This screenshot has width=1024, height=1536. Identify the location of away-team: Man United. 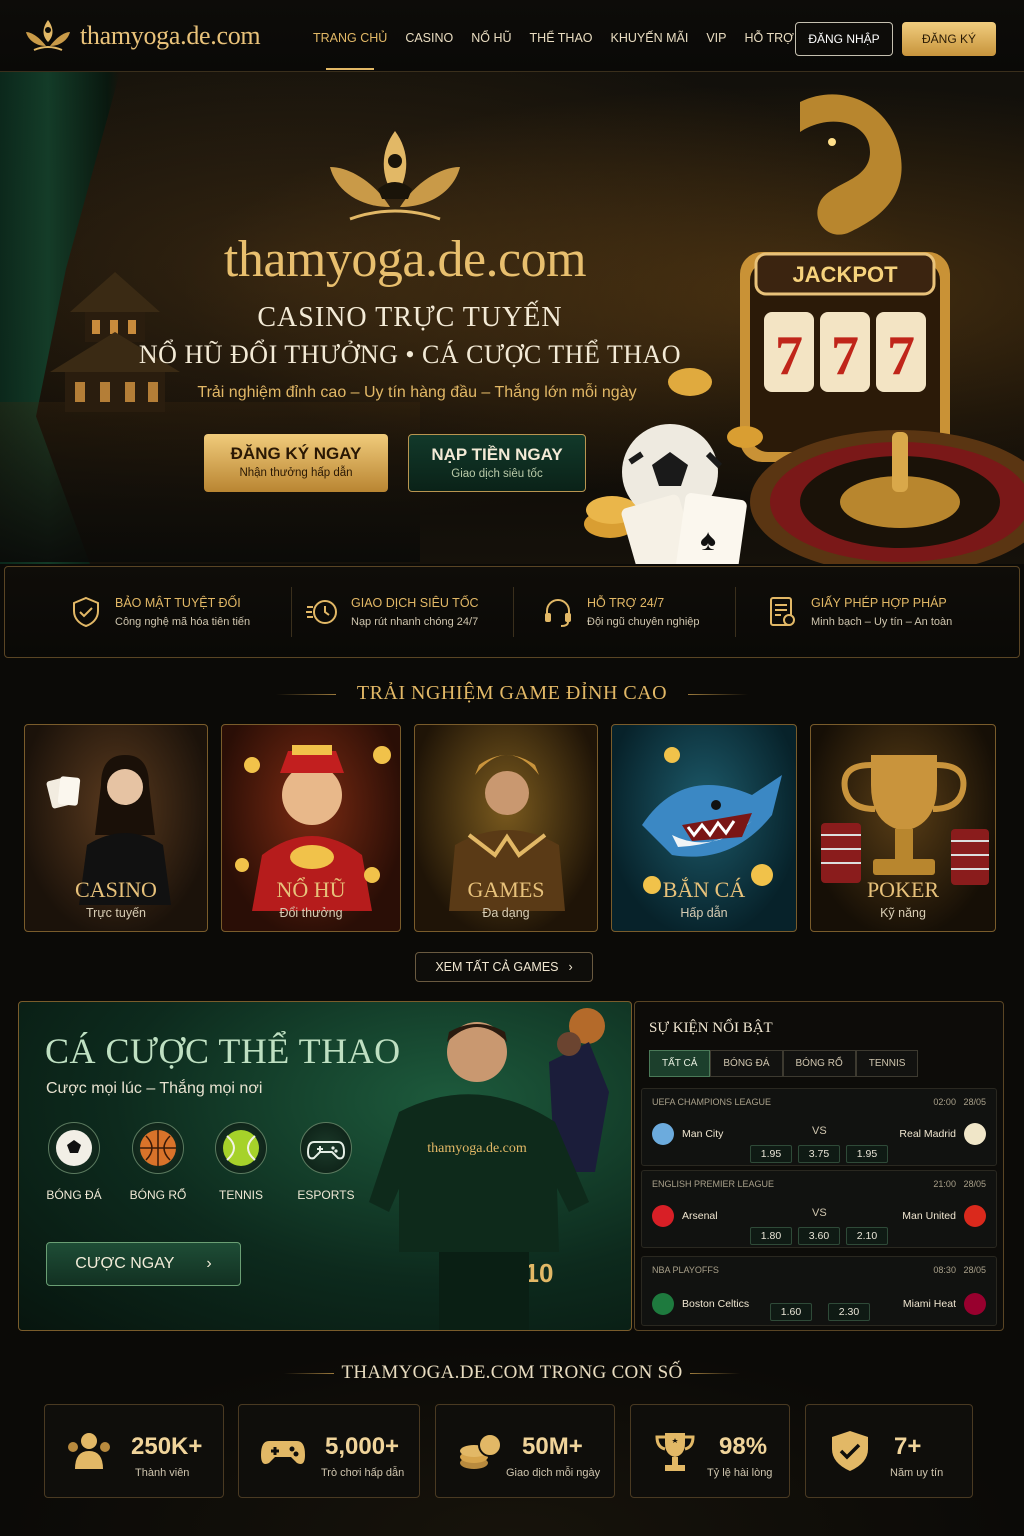
(944, 1216).